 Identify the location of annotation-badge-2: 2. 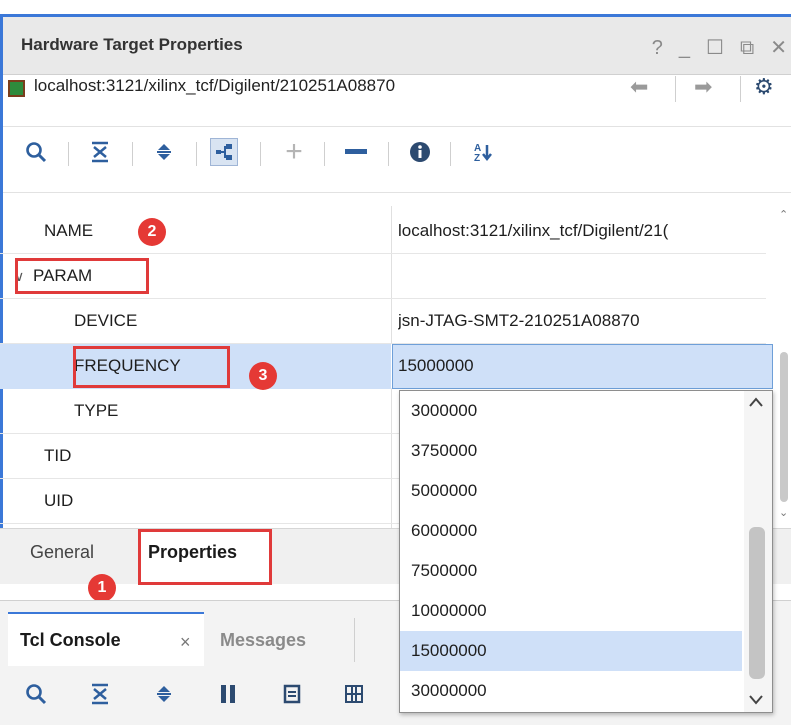
(152, 232).